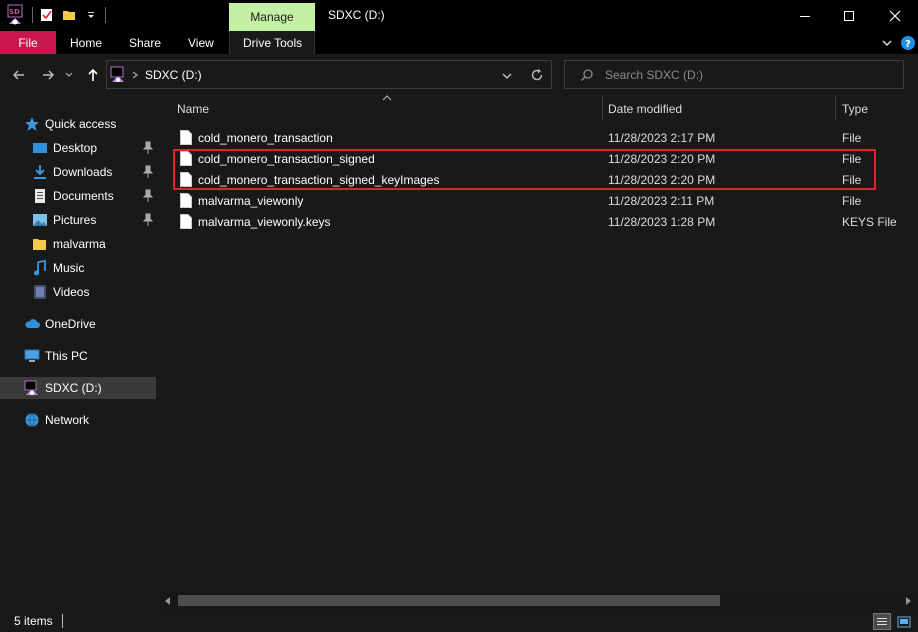  I want to click on large-icons-view-icon, so click(904, 621).